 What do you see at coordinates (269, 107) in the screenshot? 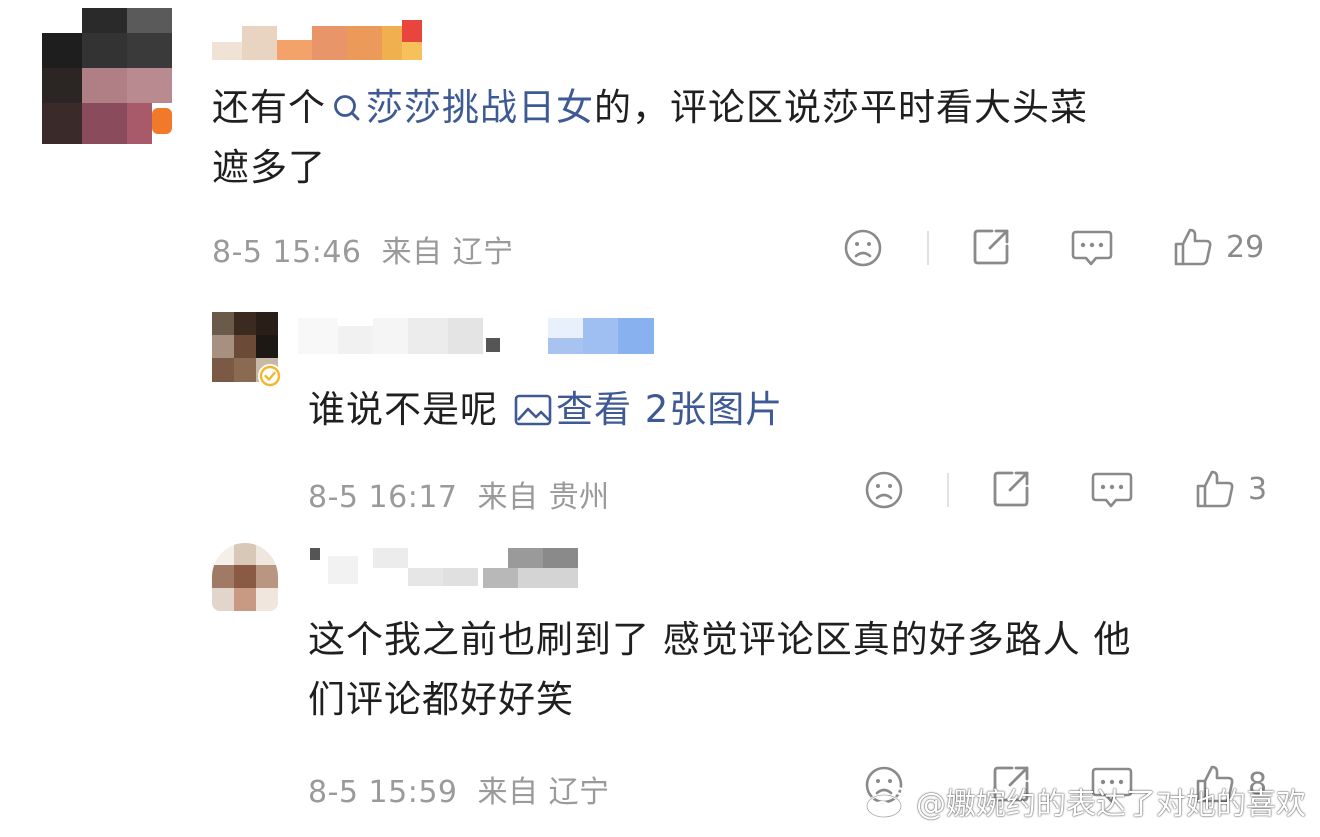
I see `comment-text-segment: 还有个` at bounding box center [269, 107].